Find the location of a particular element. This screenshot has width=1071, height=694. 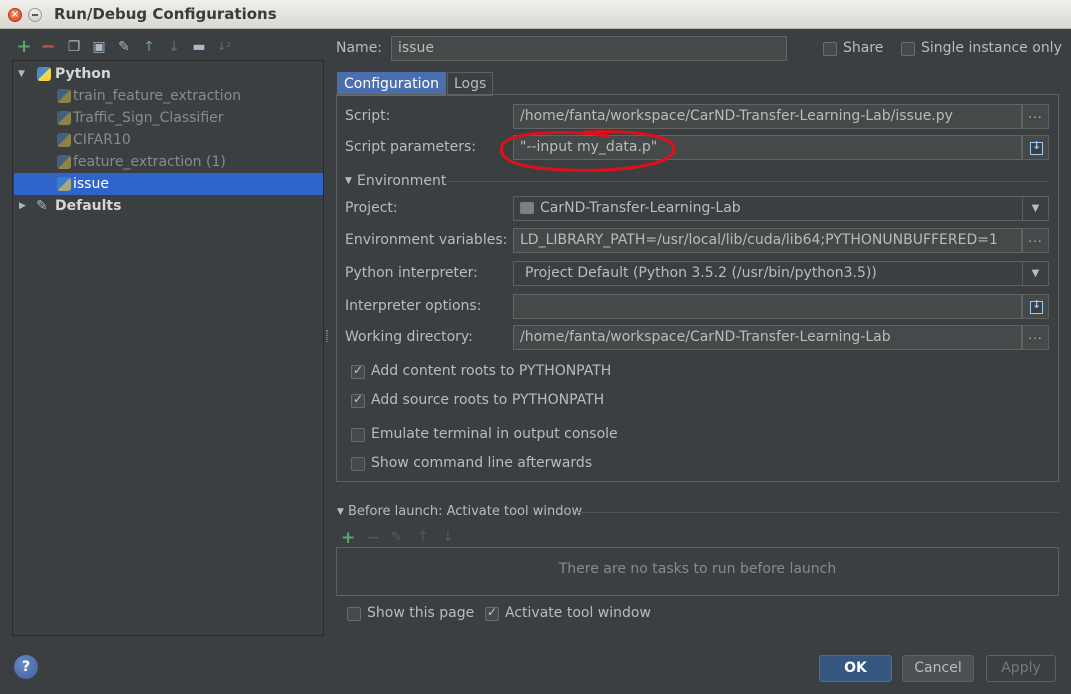

add-content-roots-label: Add content roots to PYTHONPATH is located at coordinates (491, 371).